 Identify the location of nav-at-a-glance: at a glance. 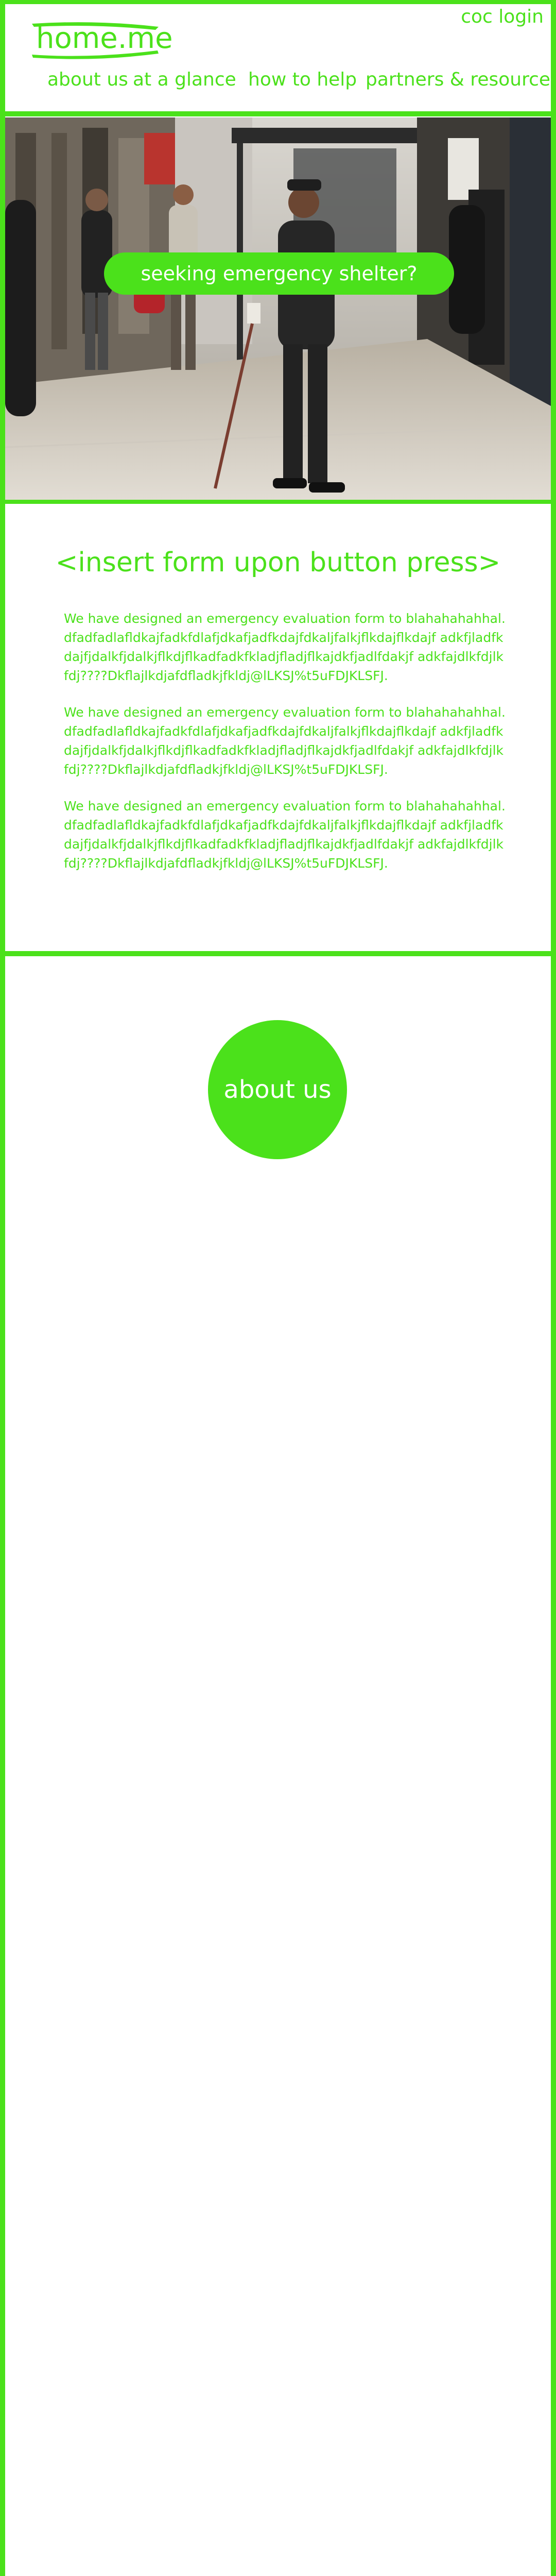
(184, 79).